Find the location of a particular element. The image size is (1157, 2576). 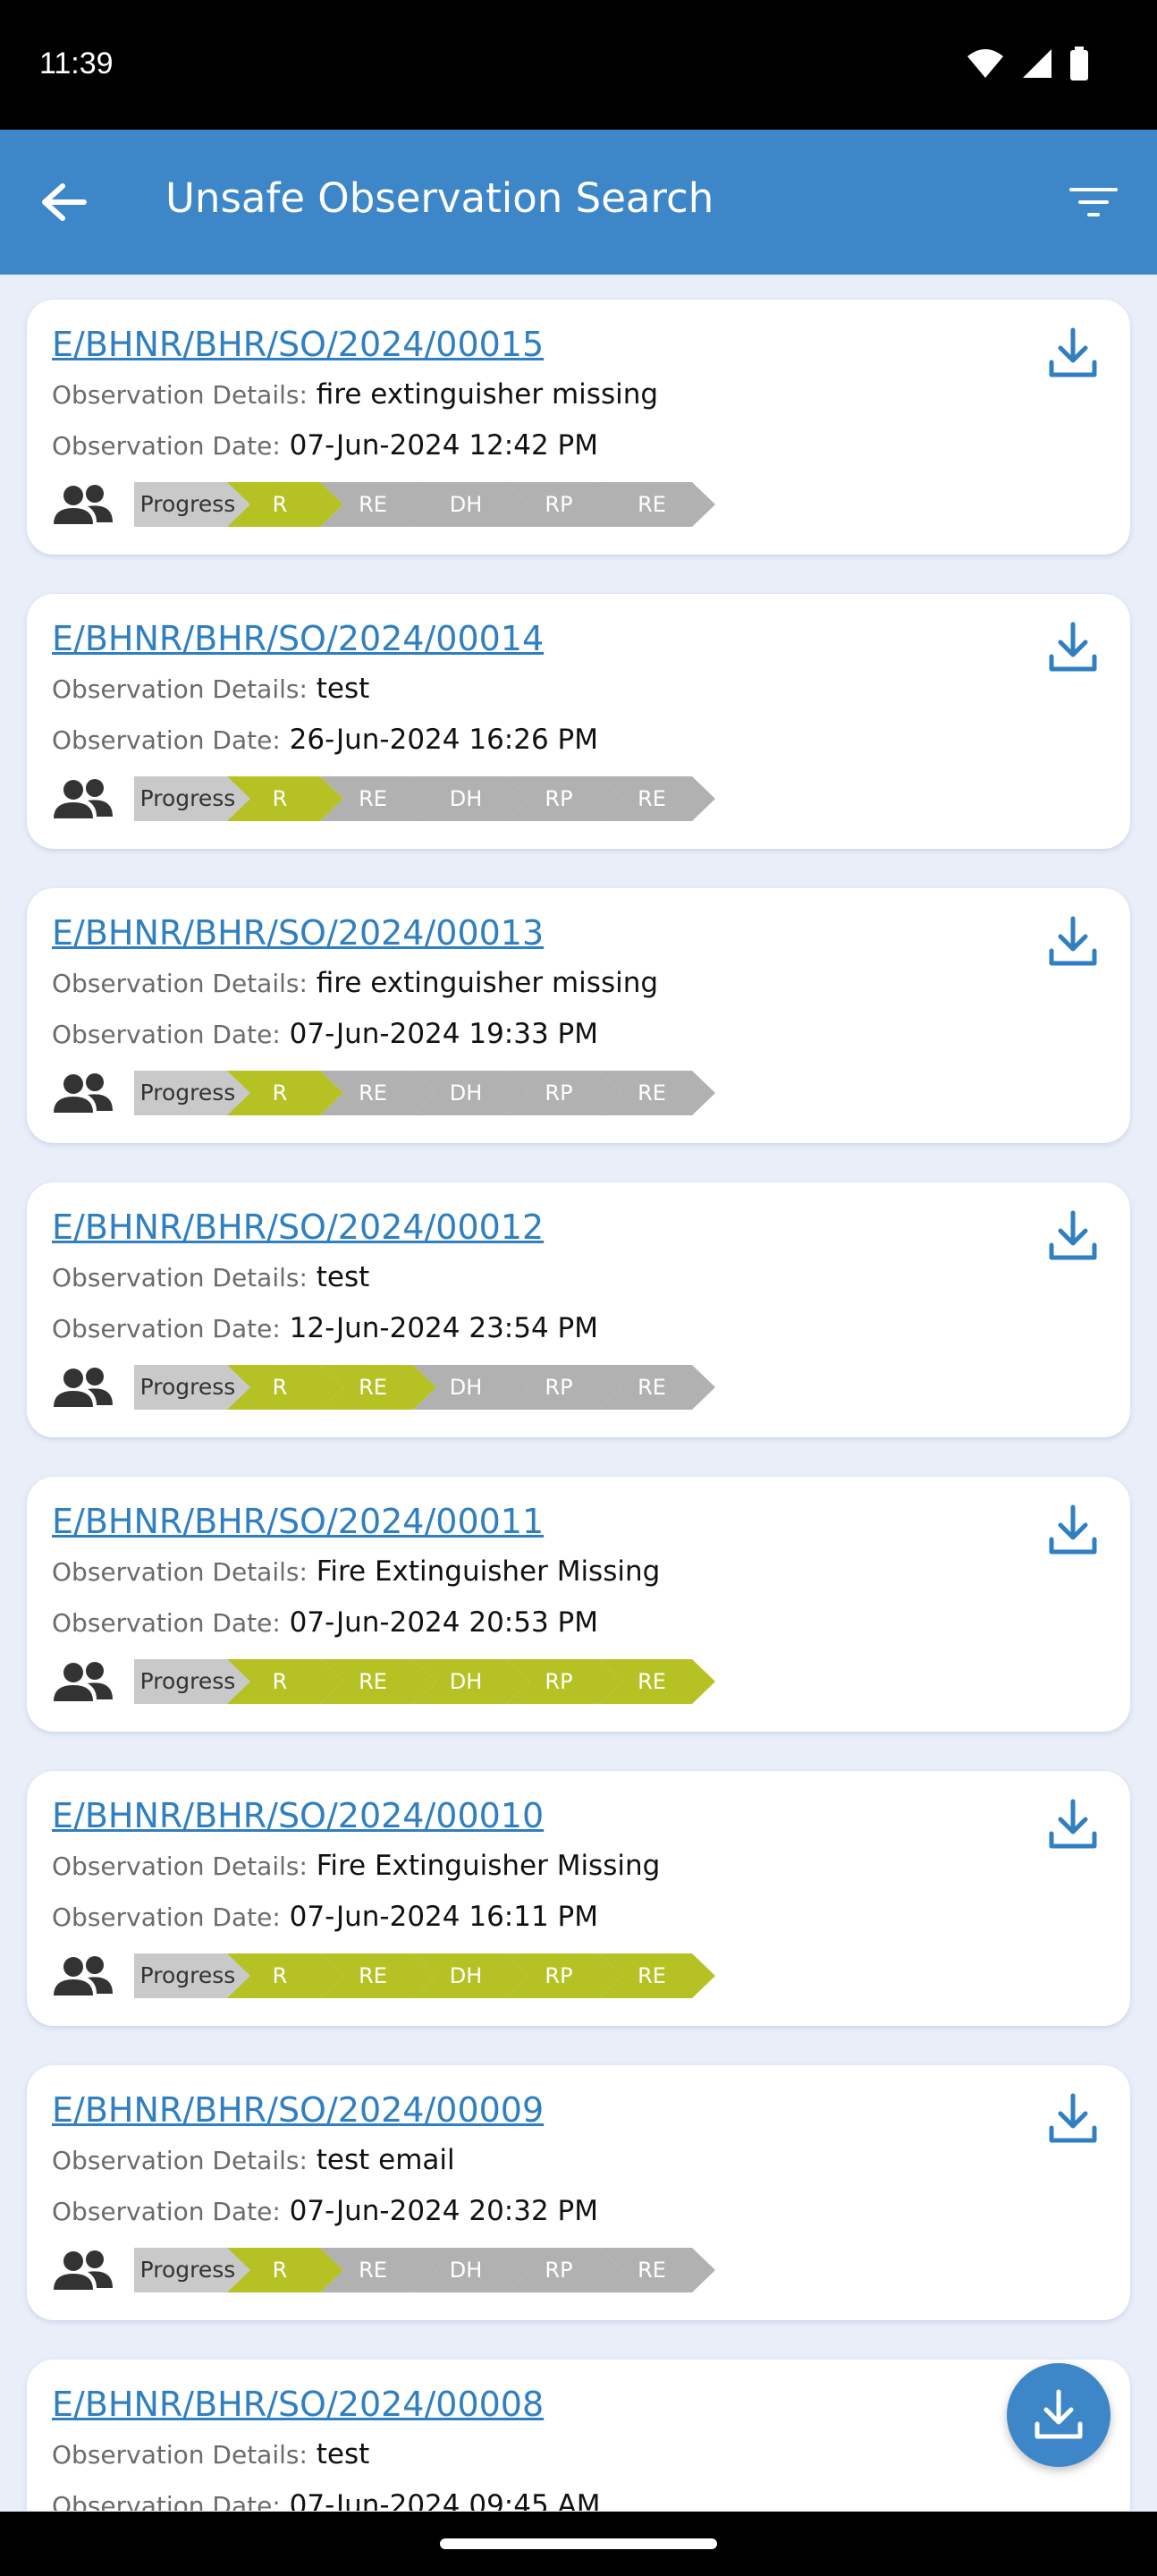

details-value: Fire Extinguisher Missing is located at coordinates (488, 1571).